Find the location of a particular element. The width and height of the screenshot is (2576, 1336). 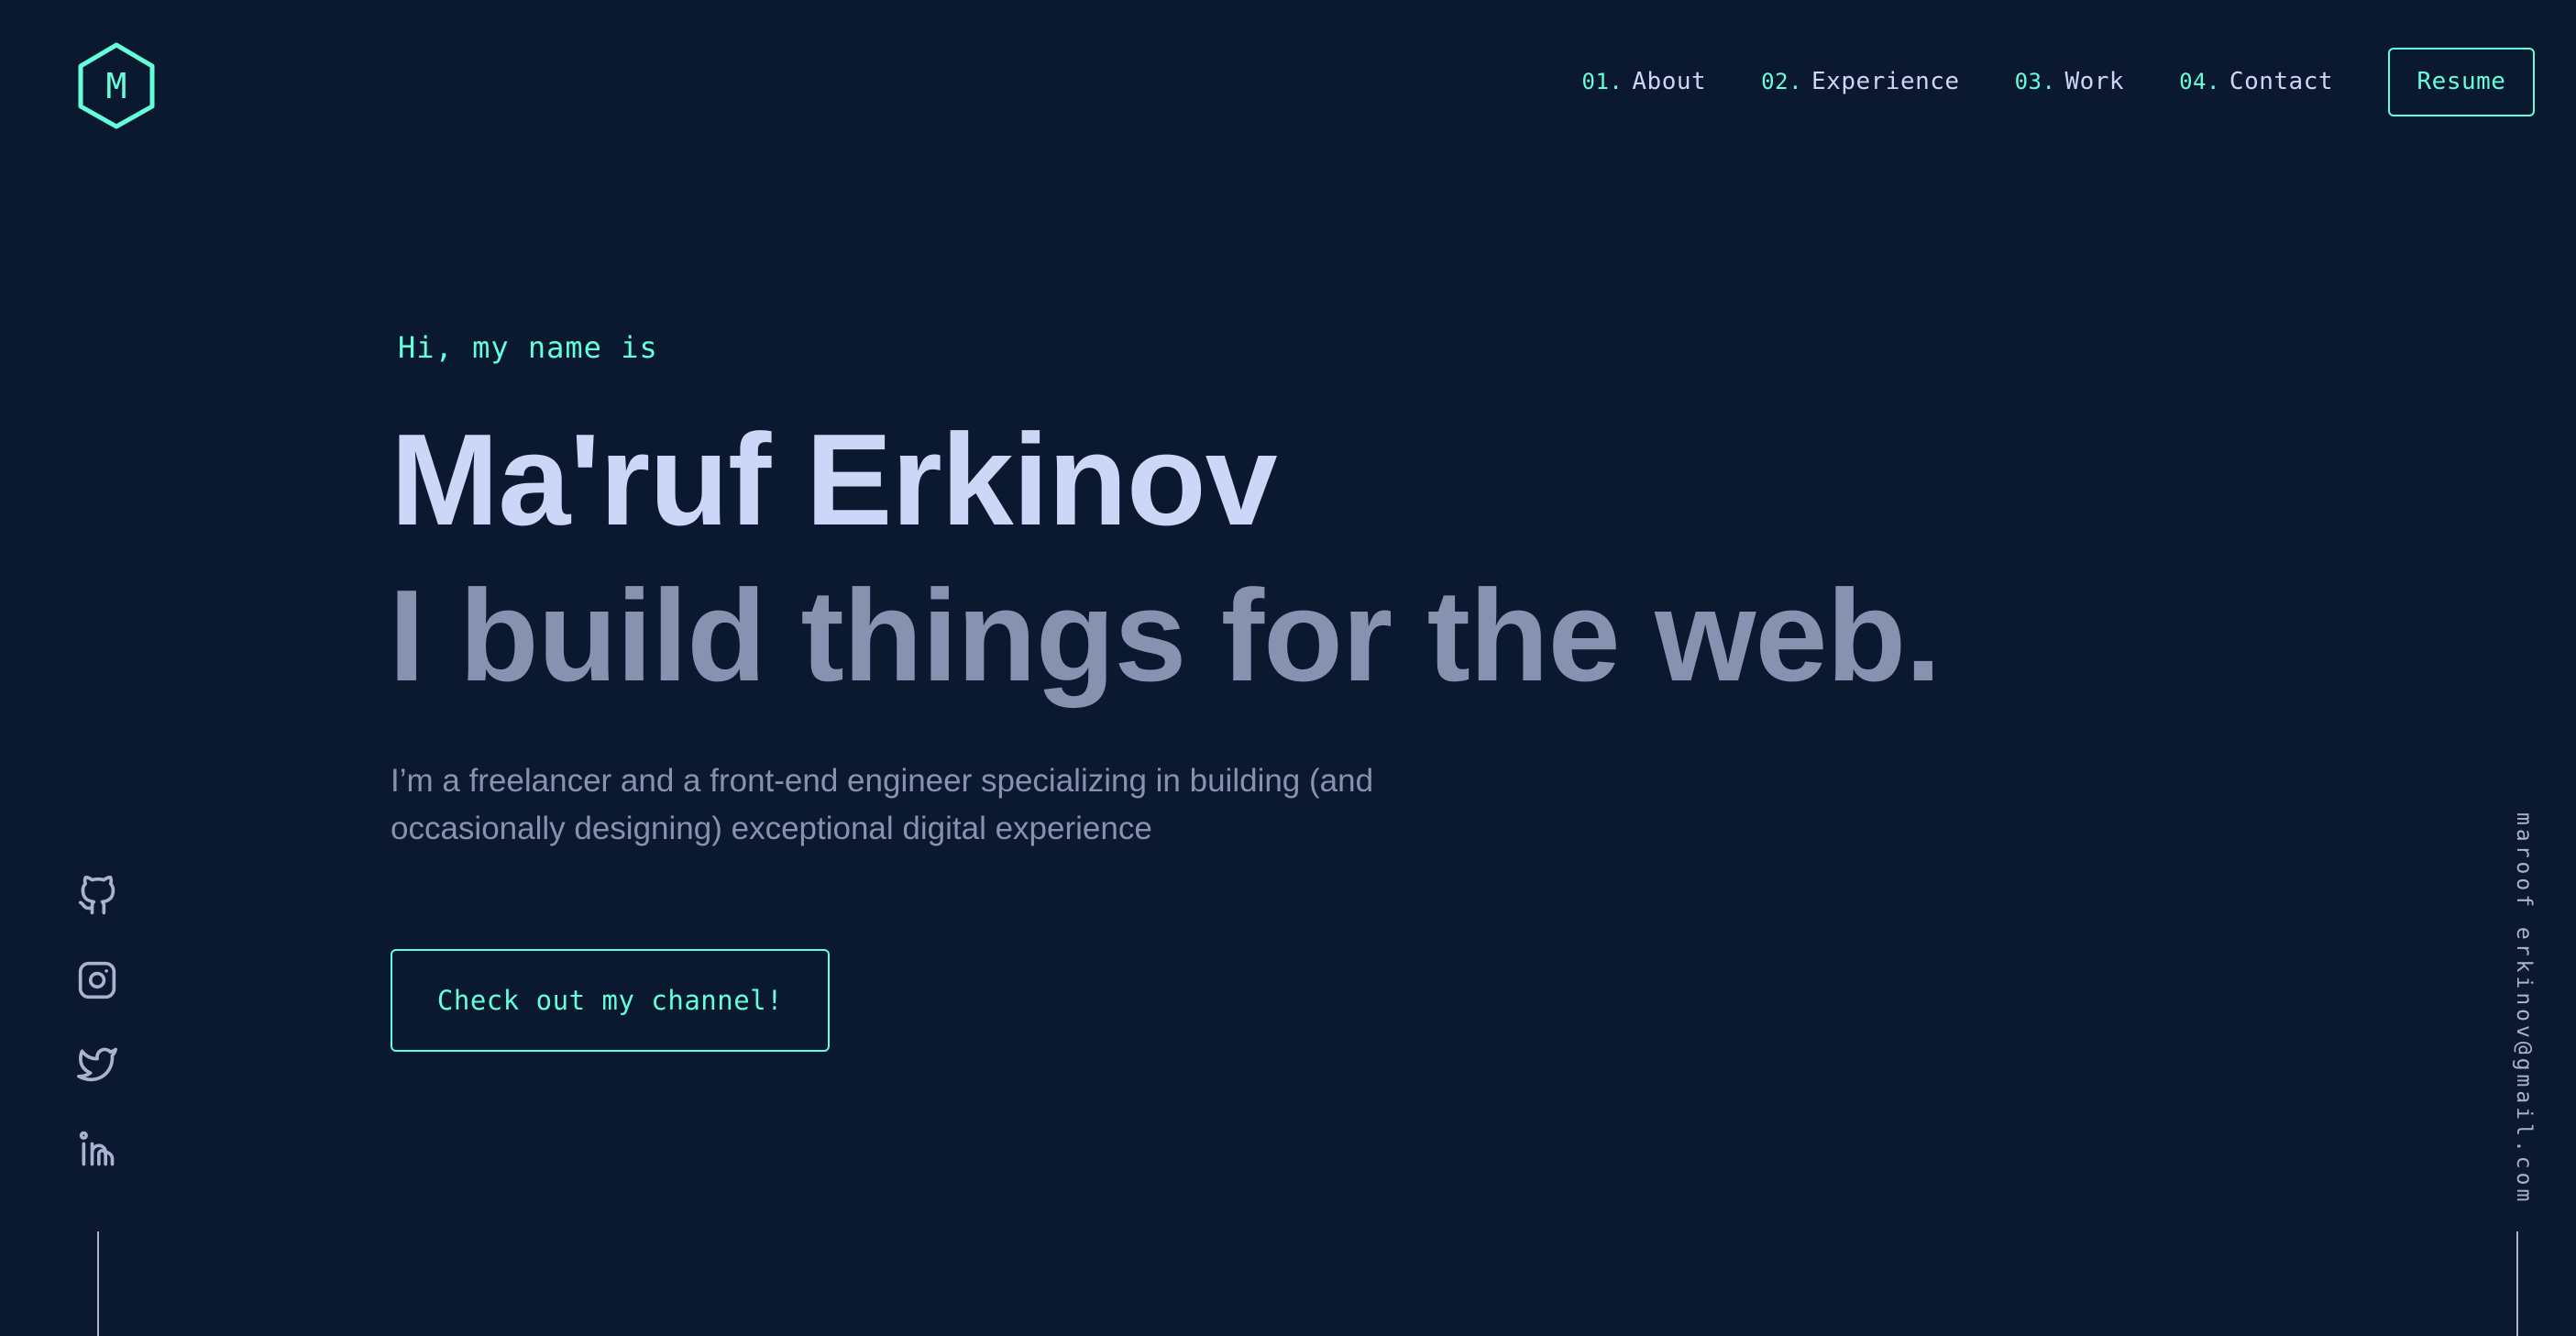

instagram-icon is located at coordinates (97, 980).